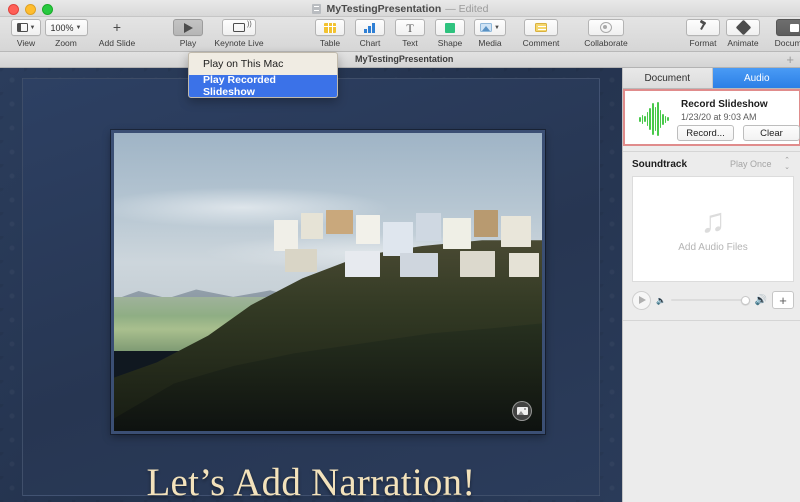 This screenshot has height=502, width=800. What do you see at coordinates (787, 164) in the screenshot?
I see `stepper-icon: ⌃ ⌄` at bounding box center [787, 164].